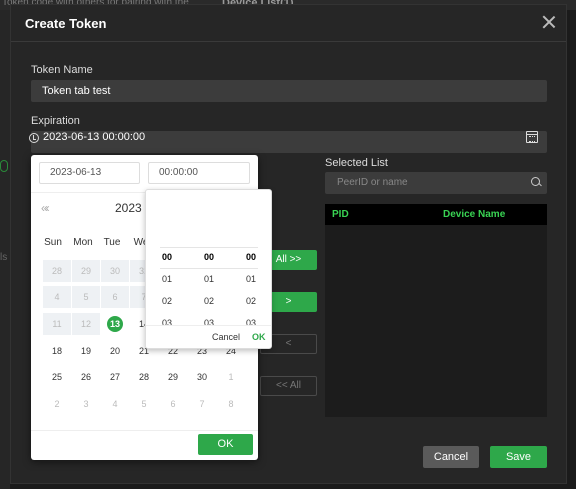 Image resolution: width=576 pixels, height=489 pixels. I want to click on calendar-day-number: 7, so click(202, 404).